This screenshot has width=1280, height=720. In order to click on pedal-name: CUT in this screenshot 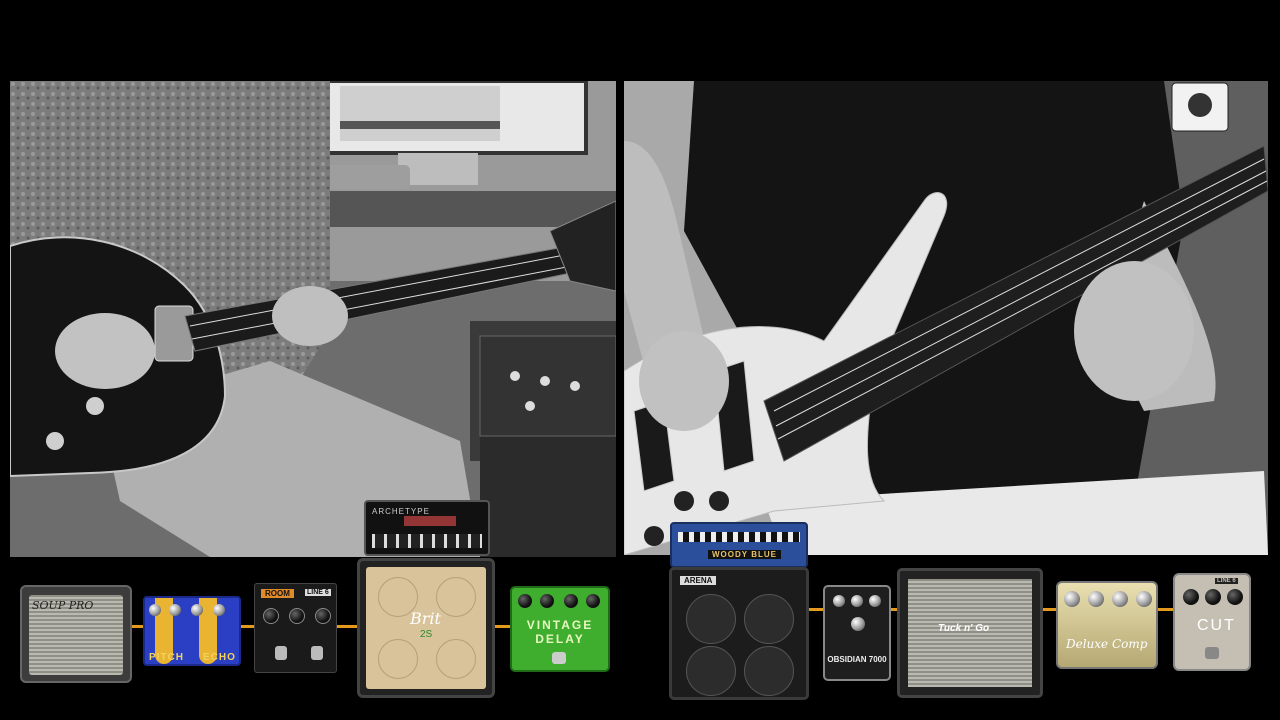, I will do `click(1216, 625)`.